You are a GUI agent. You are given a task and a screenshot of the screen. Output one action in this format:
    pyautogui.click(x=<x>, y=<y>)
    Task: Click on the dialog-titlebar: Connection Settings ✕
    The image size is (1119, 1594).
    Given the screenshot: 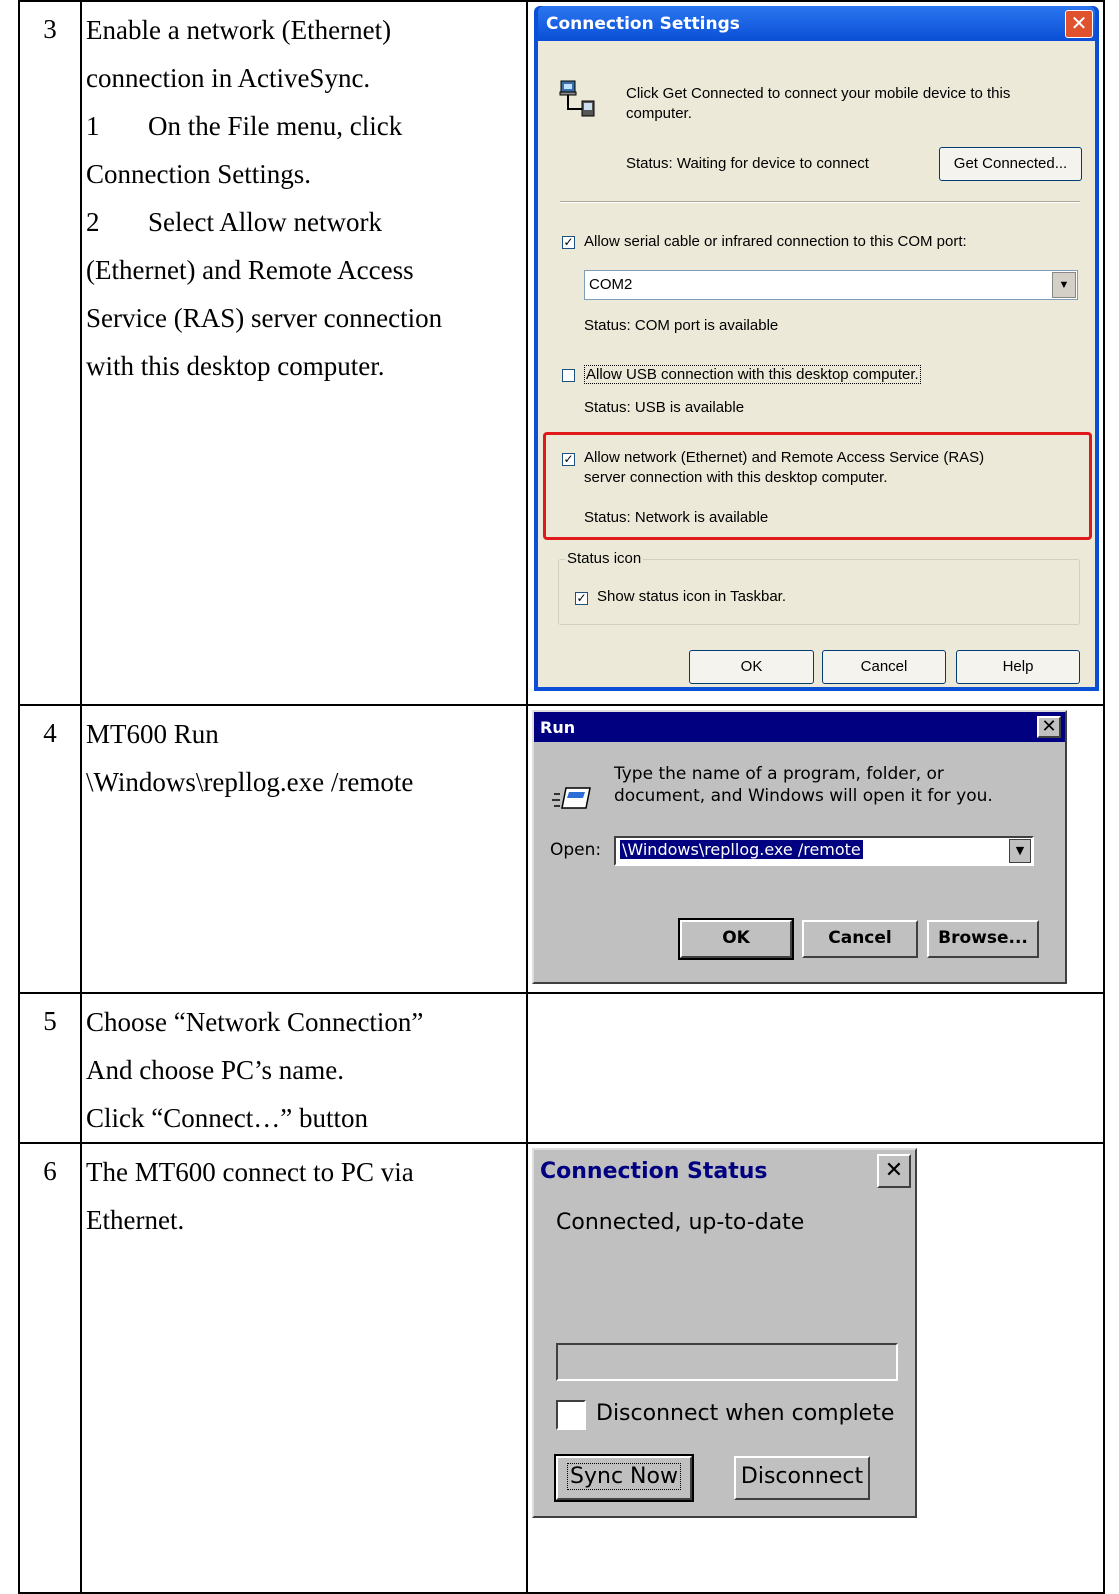 What is the action you would take?
    pyautogui.click(x=816, y=23)
    